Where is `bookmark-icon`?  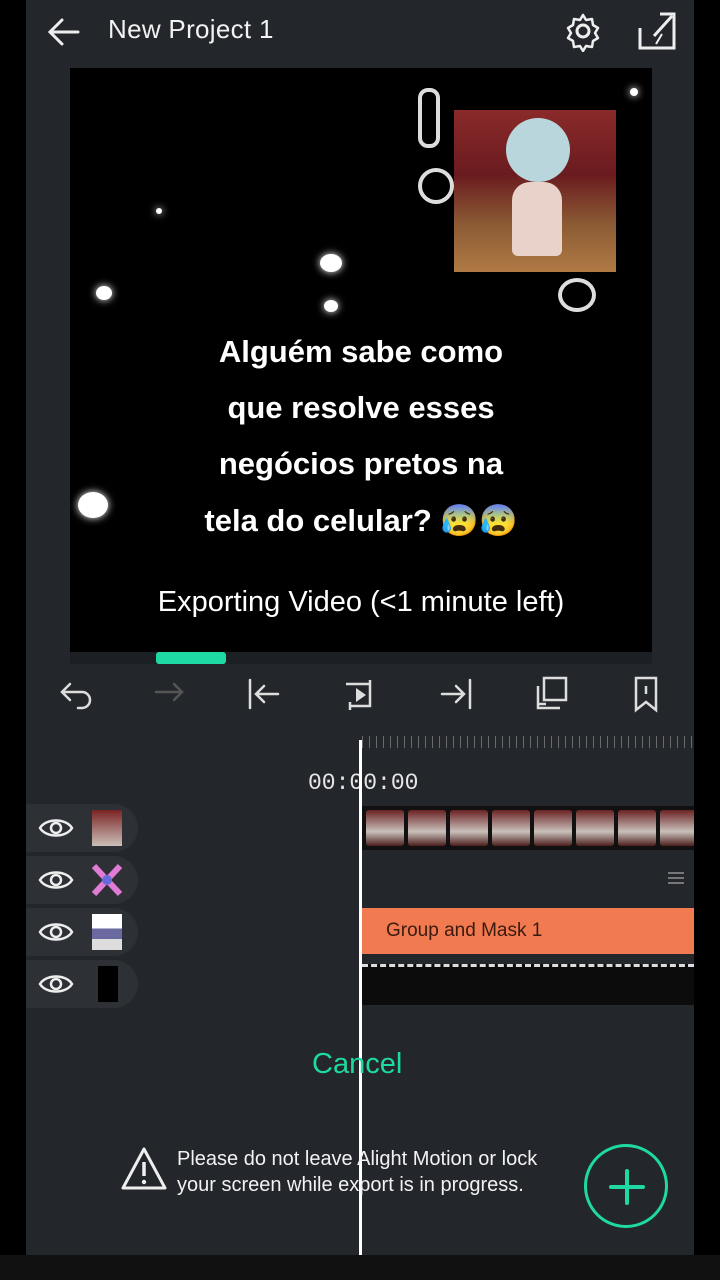
bookmark-icon is located at coordinates (646, 694).